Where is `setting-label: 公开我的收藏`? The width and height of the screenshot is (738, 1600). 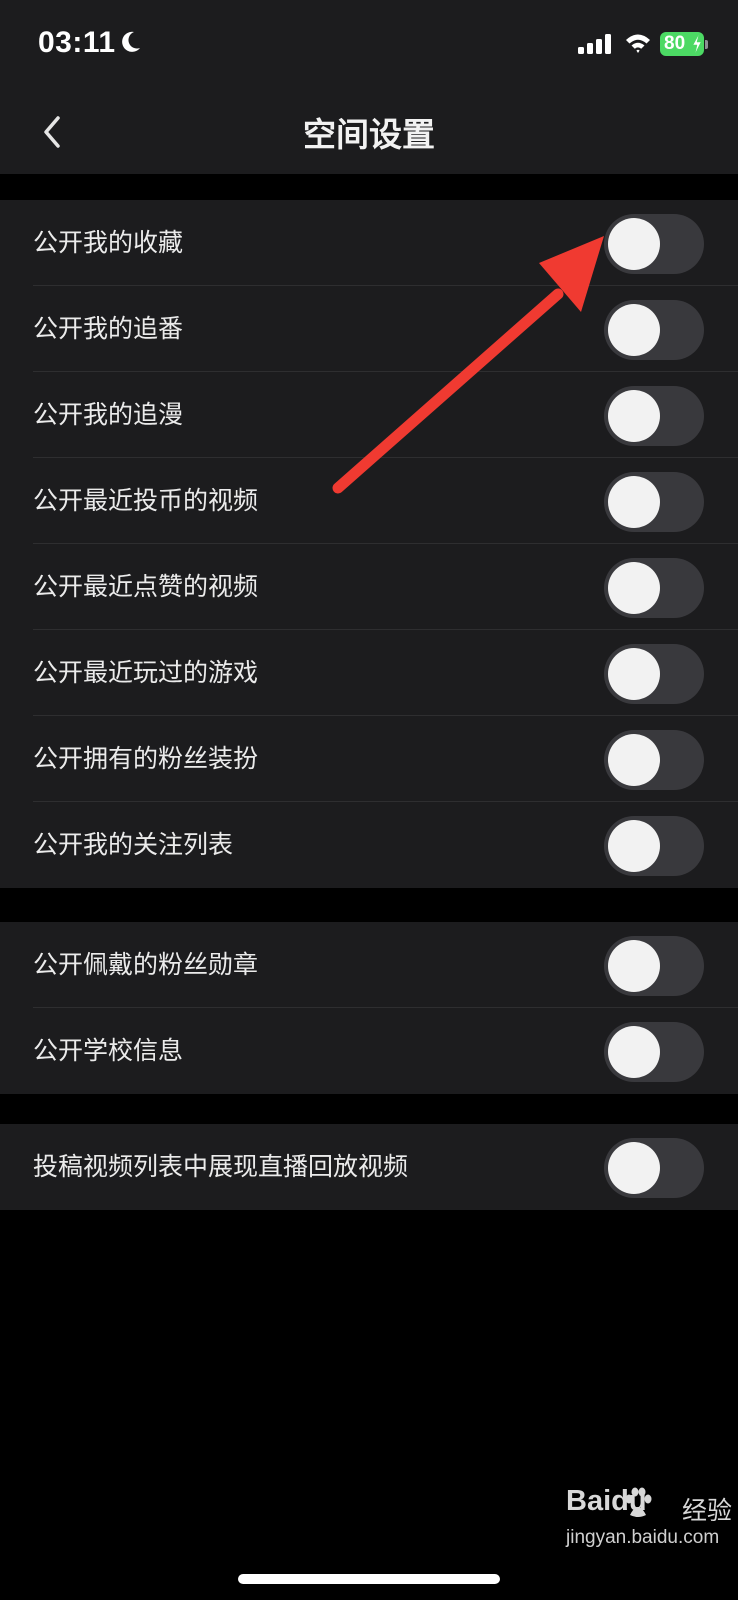 setting-label: 公开我的收藏 is located at coordinates (108, 242).